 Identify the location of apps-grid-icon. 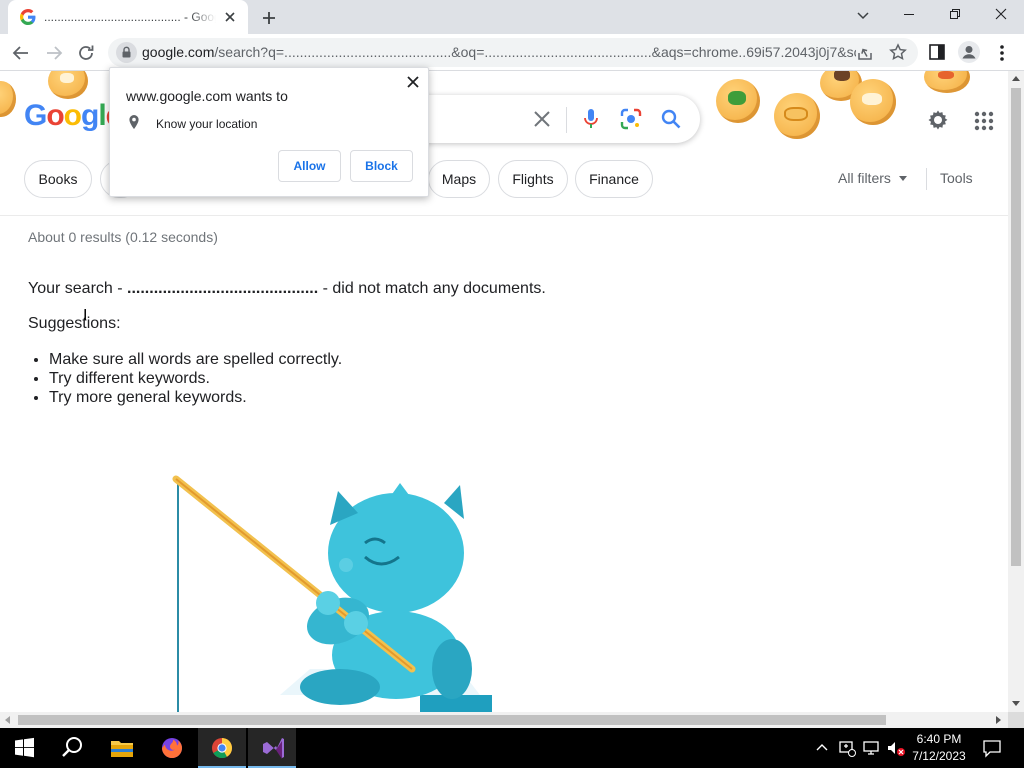
(984, 121).